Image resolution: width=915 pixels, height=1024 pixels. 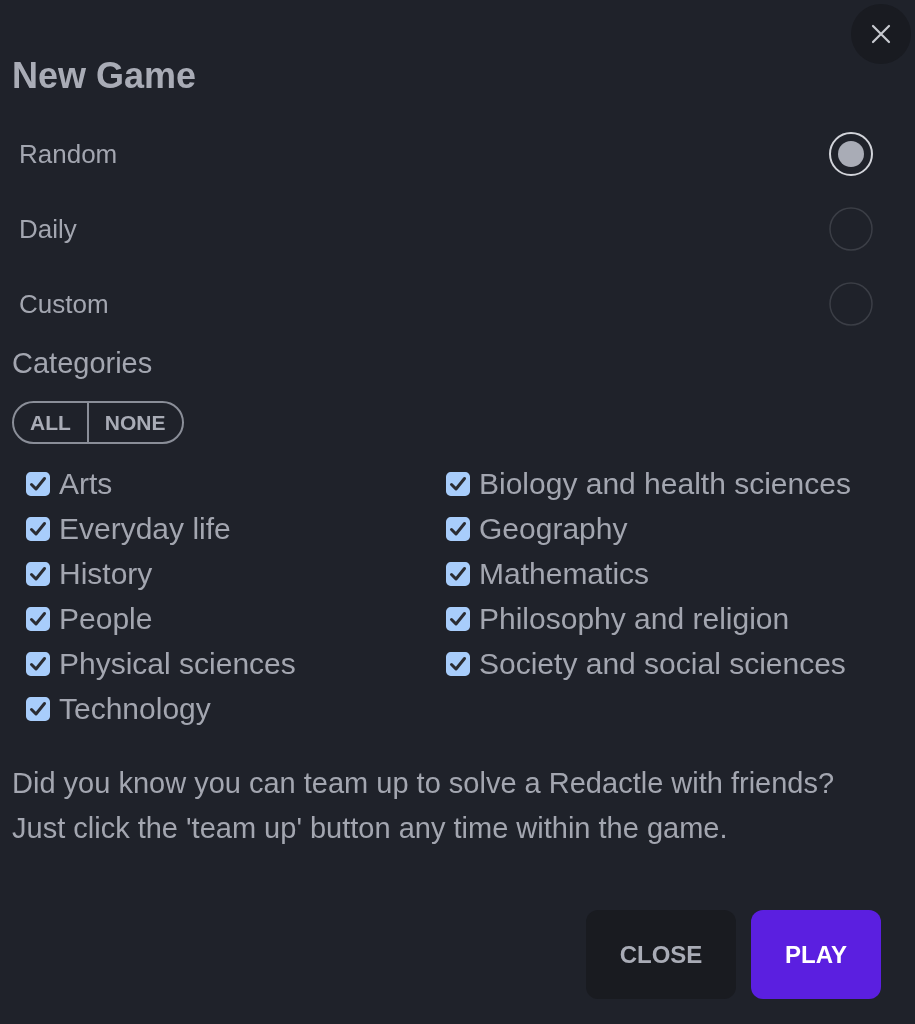 I want to click on close-icon, so click(x=881, y=34).